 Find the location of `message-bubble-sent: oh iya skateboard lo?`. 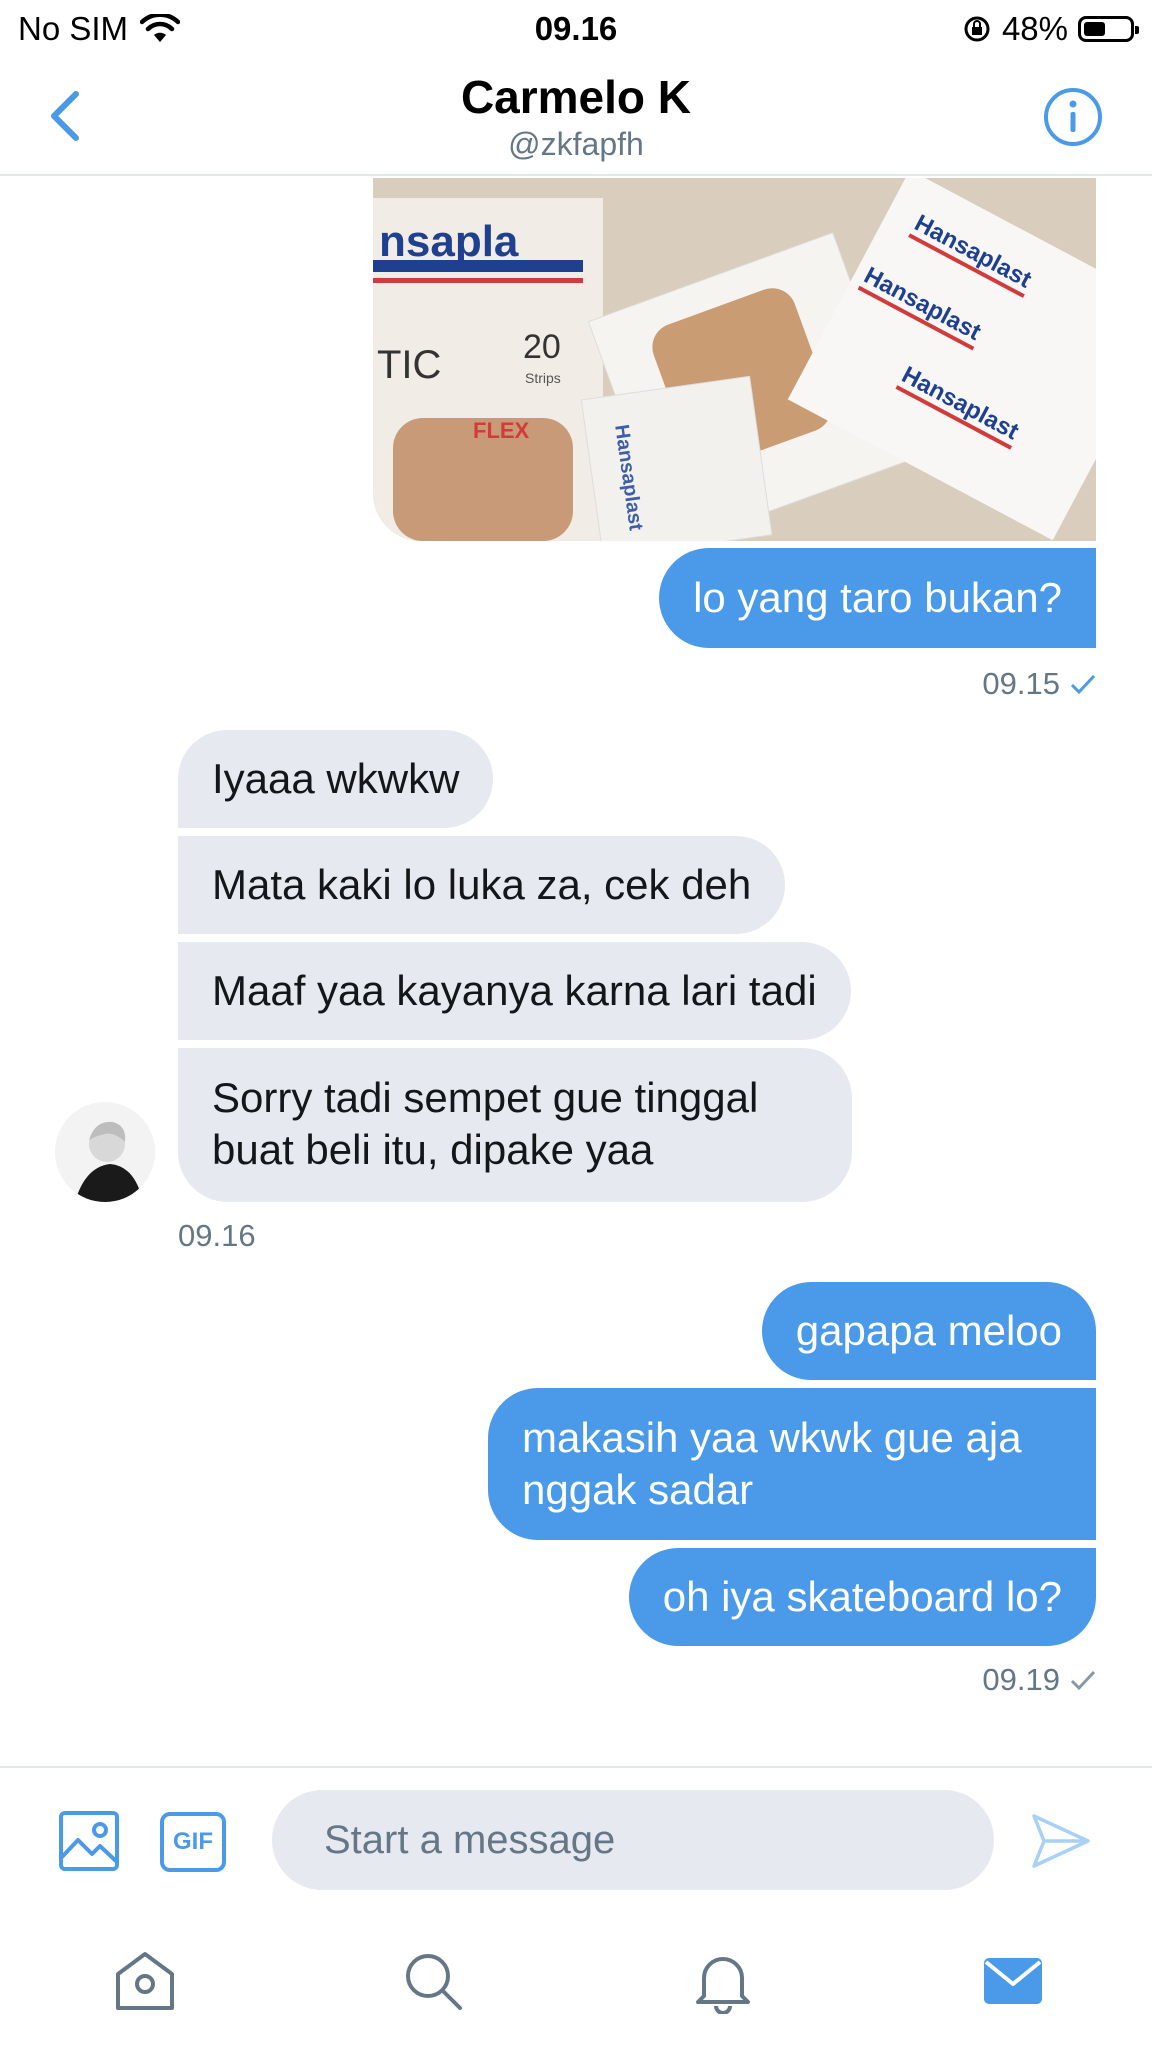

message-bubble-sent: oh iya skateboard lo? is located at coordinates (862, 1597).